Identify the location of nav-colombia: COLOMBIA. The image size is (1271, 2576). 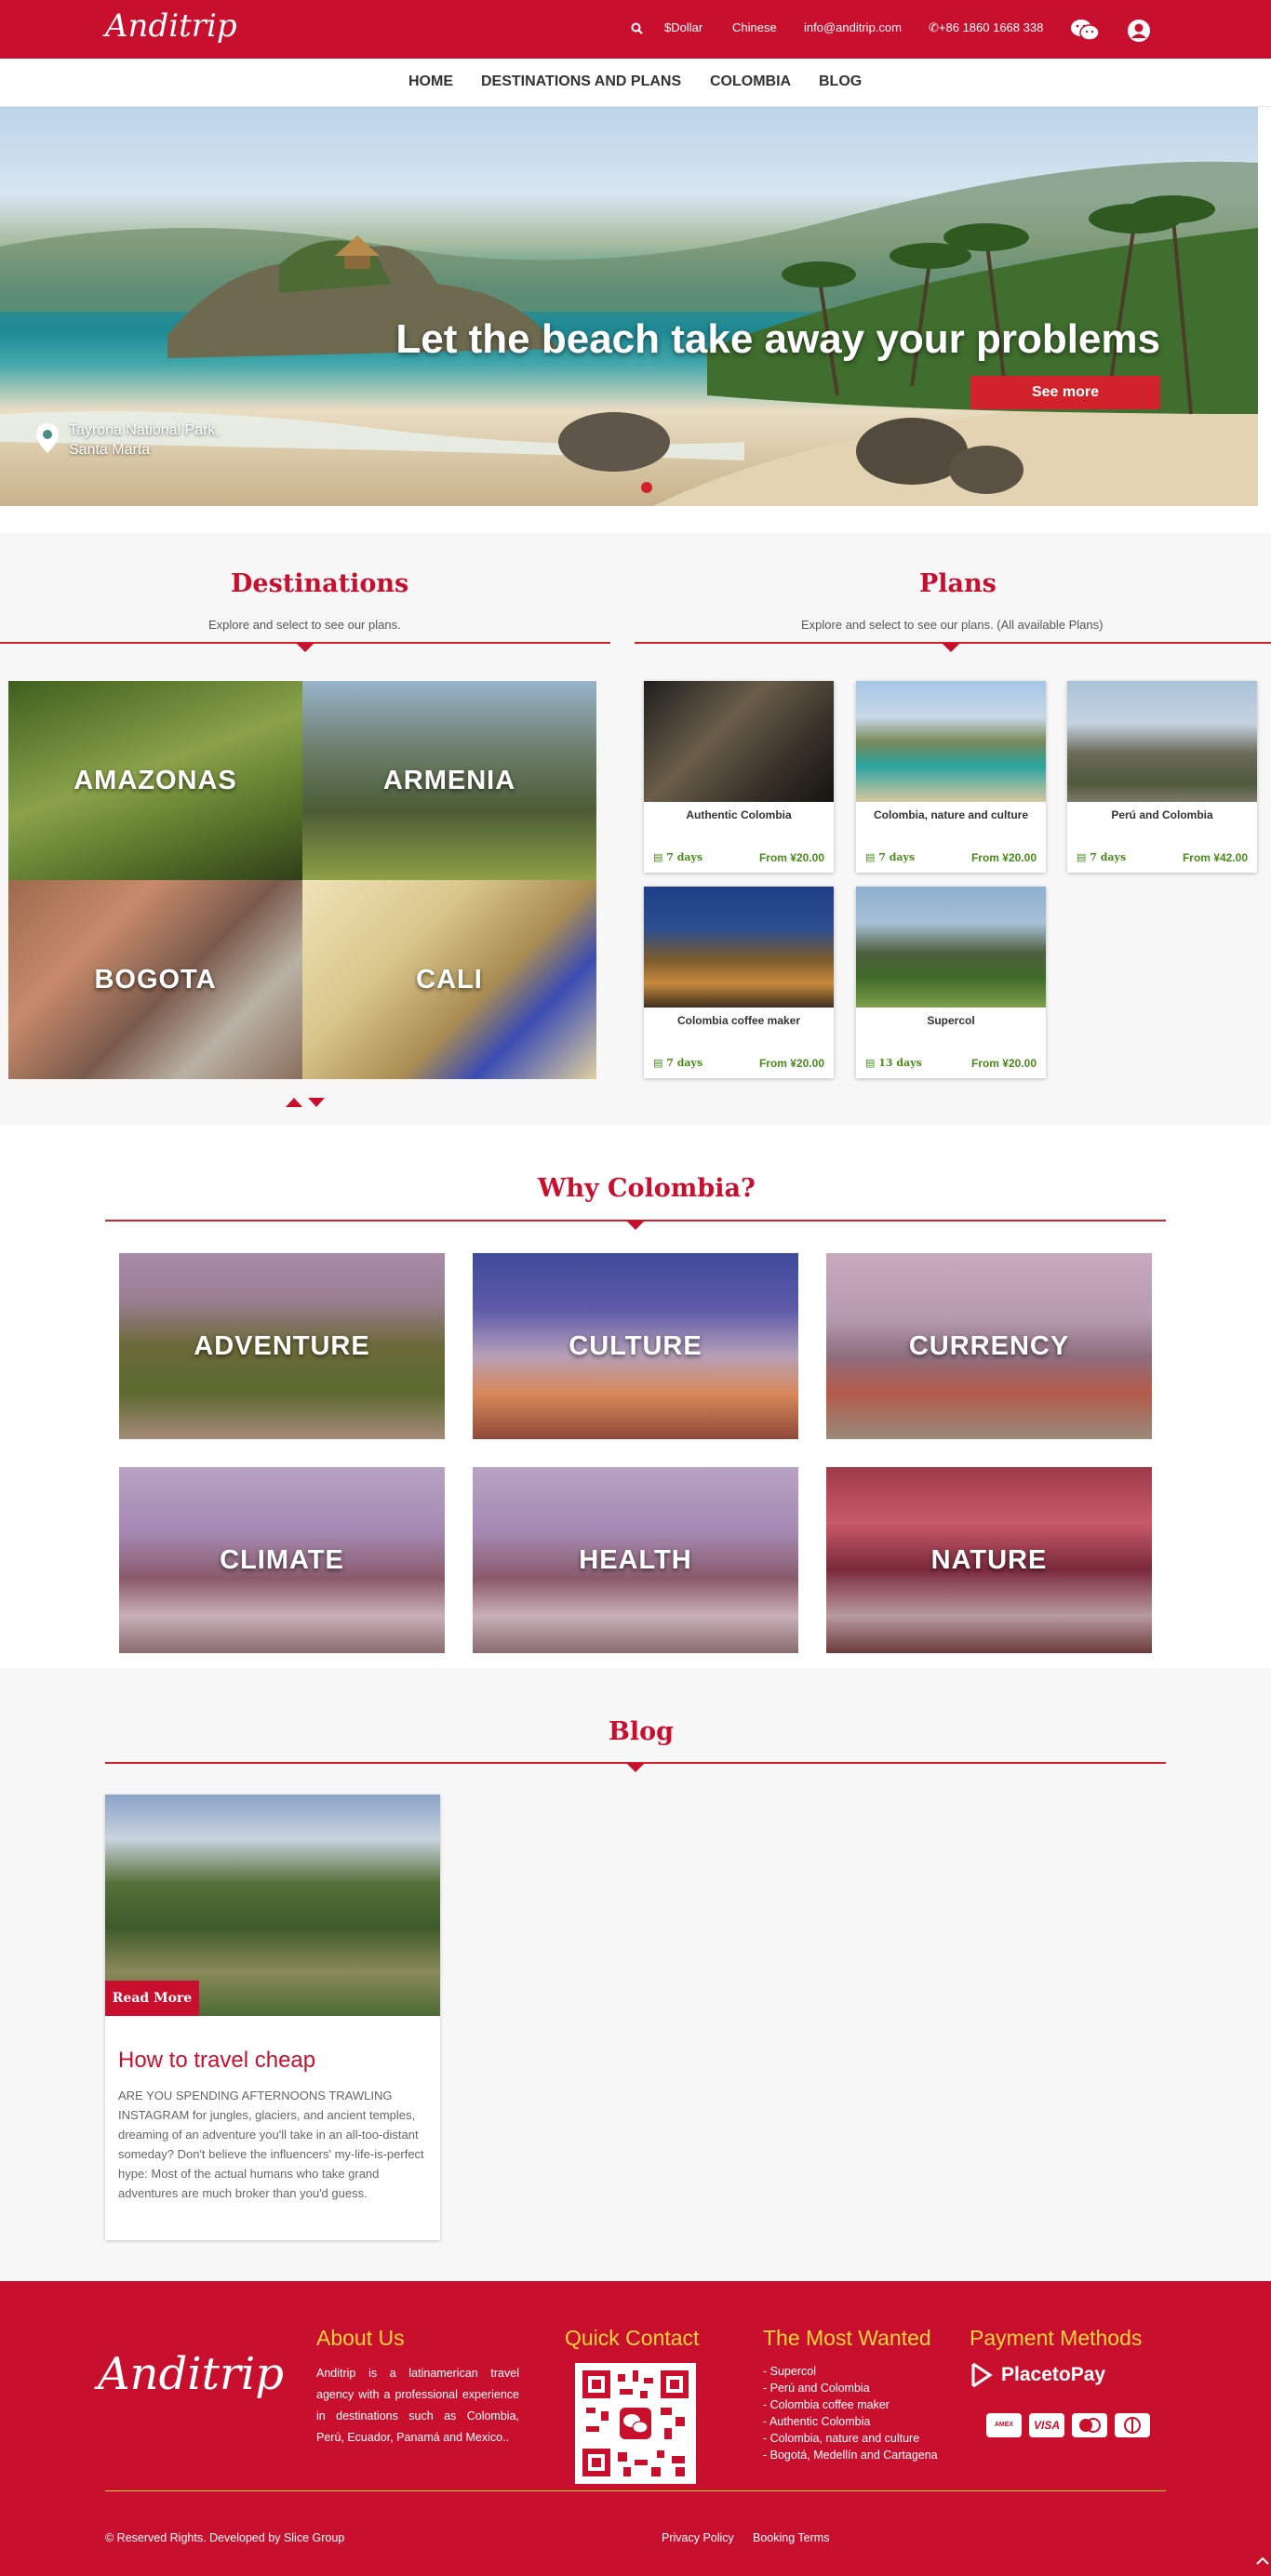
(750, 81).